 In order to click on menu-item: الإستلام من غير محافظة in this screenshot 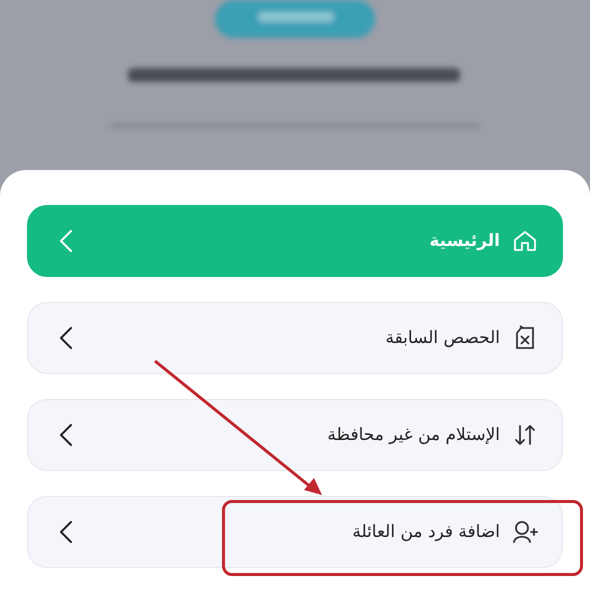, I will do `click(295, 435)`.